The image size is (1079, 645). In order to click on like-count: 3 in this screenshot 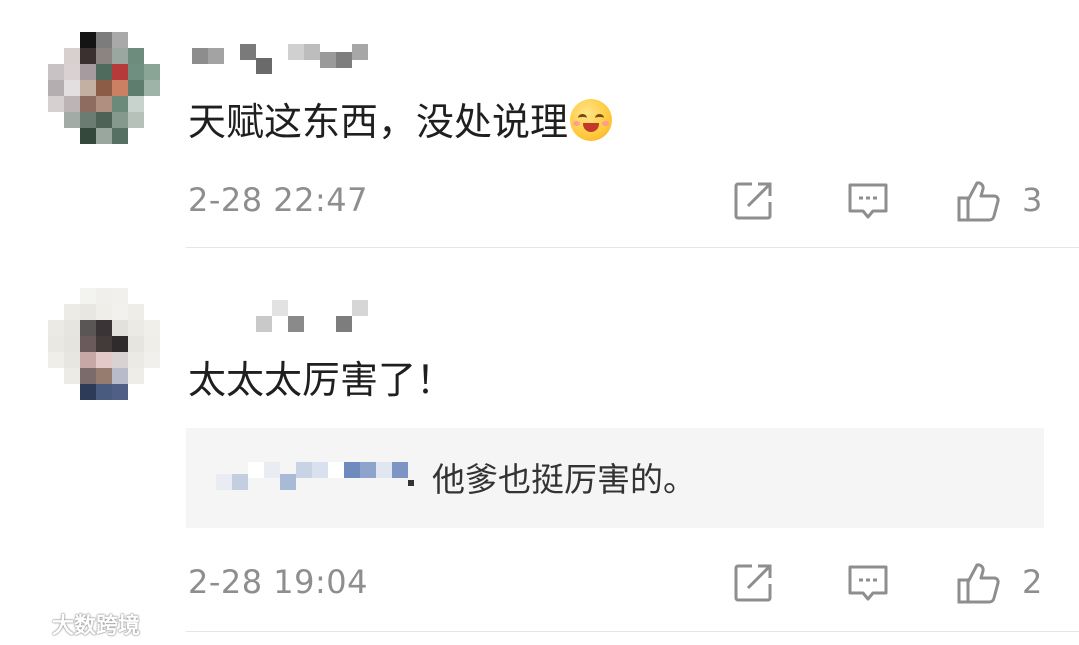, I will do `click(1032, 200)`.